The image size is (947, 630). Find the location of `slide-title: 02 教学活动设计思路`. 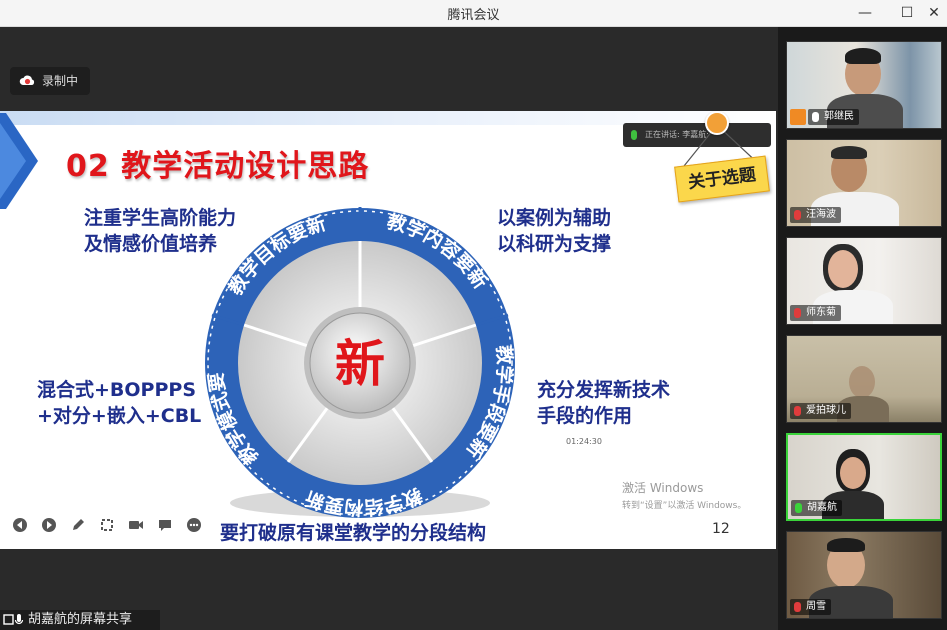

slide-title: 02 教学活动设计思路 is located at coordinates (218, 166).